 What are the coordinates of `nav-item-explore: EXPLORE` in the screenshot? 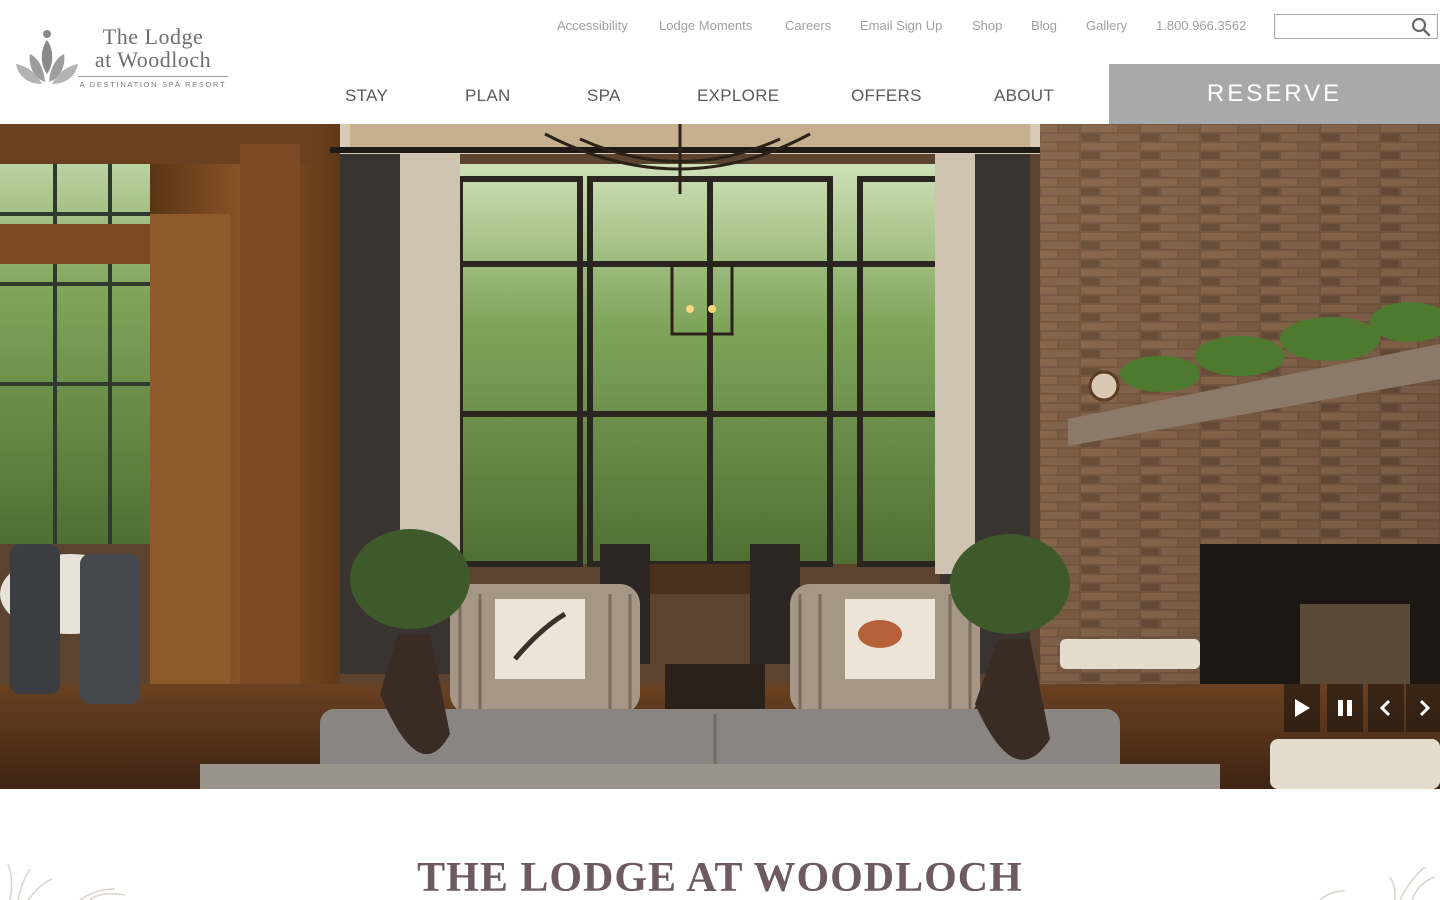 It's located at (738, 96).